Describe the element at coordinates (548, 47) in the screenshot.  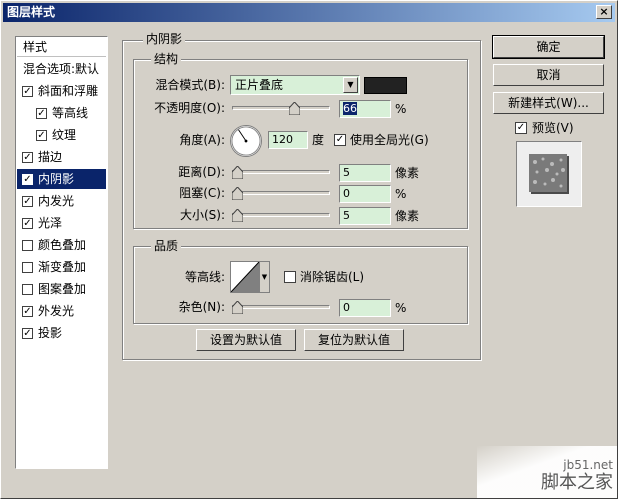
I see `ok-button: 确定` at that location.